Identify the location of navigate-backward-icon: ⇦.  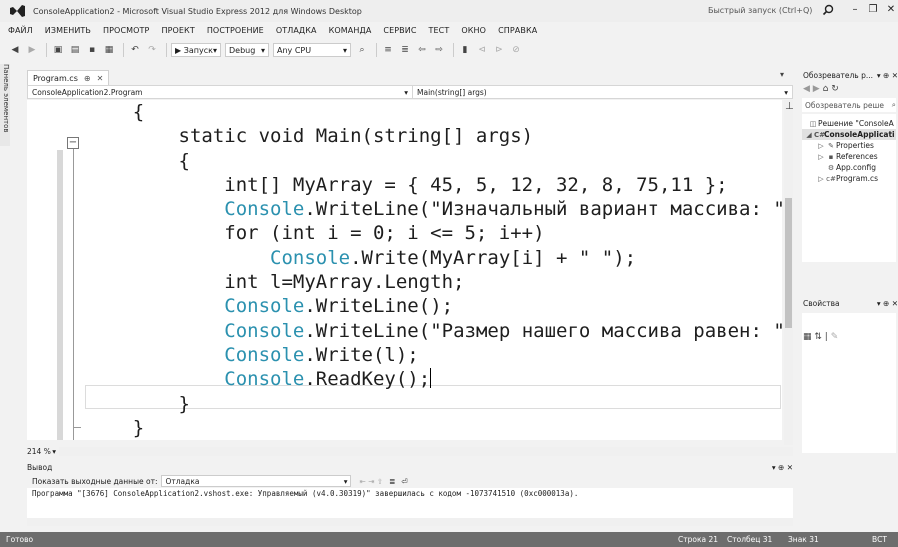
(422, 50).